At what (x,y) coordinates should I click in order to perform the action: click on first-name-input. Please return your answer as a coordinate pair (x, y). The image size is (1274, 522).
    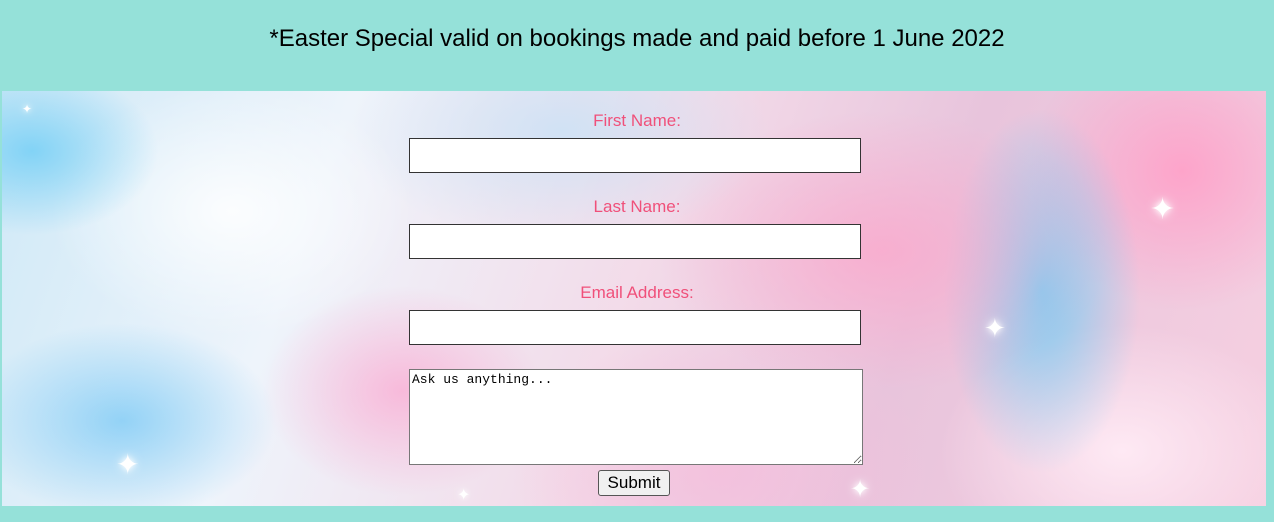
    Looking at the image, I should click on (635, 155).